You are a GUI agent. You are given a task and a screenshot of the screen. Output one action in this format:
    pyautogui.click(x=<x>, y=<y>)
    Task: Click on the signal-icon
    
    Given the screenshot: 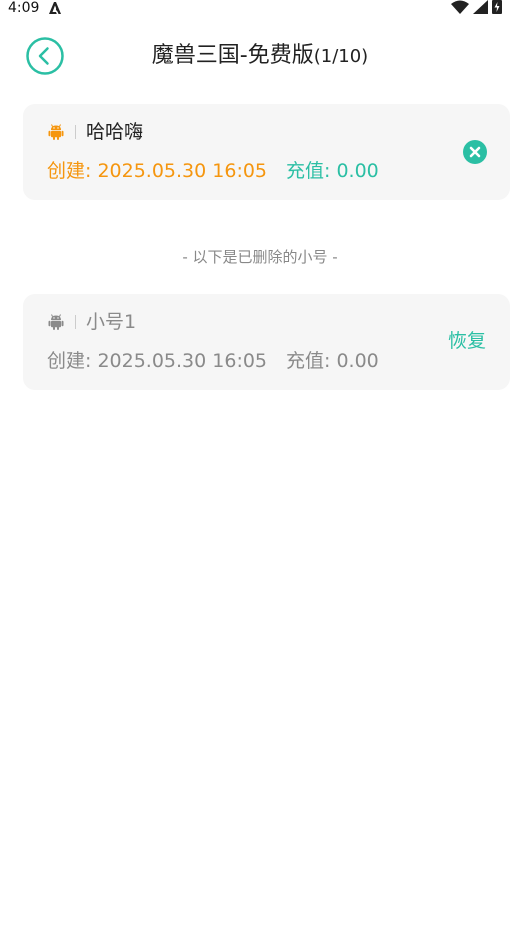 What is the action you would take?
    pyautogui.click(x=480, y=9)
    